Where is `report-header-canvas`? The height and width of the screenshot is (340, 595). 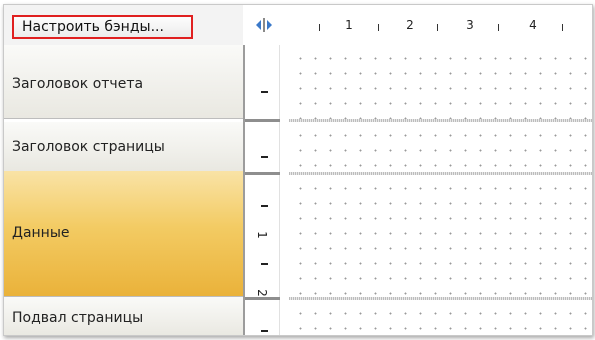
report-header-canvas is located at coordinates (440, 82).